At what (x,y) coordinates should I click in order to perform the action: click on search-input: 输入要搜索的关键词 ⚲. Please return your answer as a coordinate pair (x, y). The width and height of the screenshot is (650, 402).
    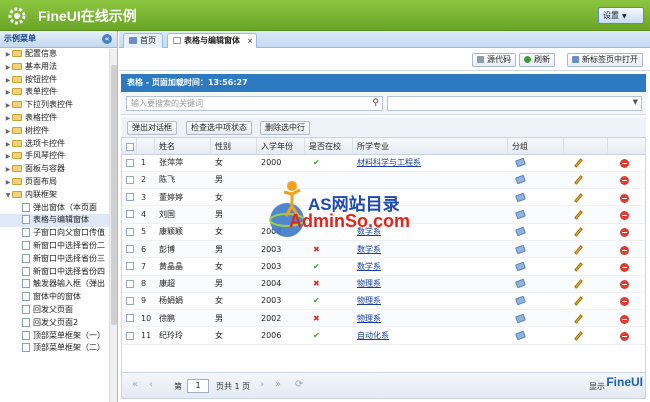
    Looking at the image, I should click on (254, 103).